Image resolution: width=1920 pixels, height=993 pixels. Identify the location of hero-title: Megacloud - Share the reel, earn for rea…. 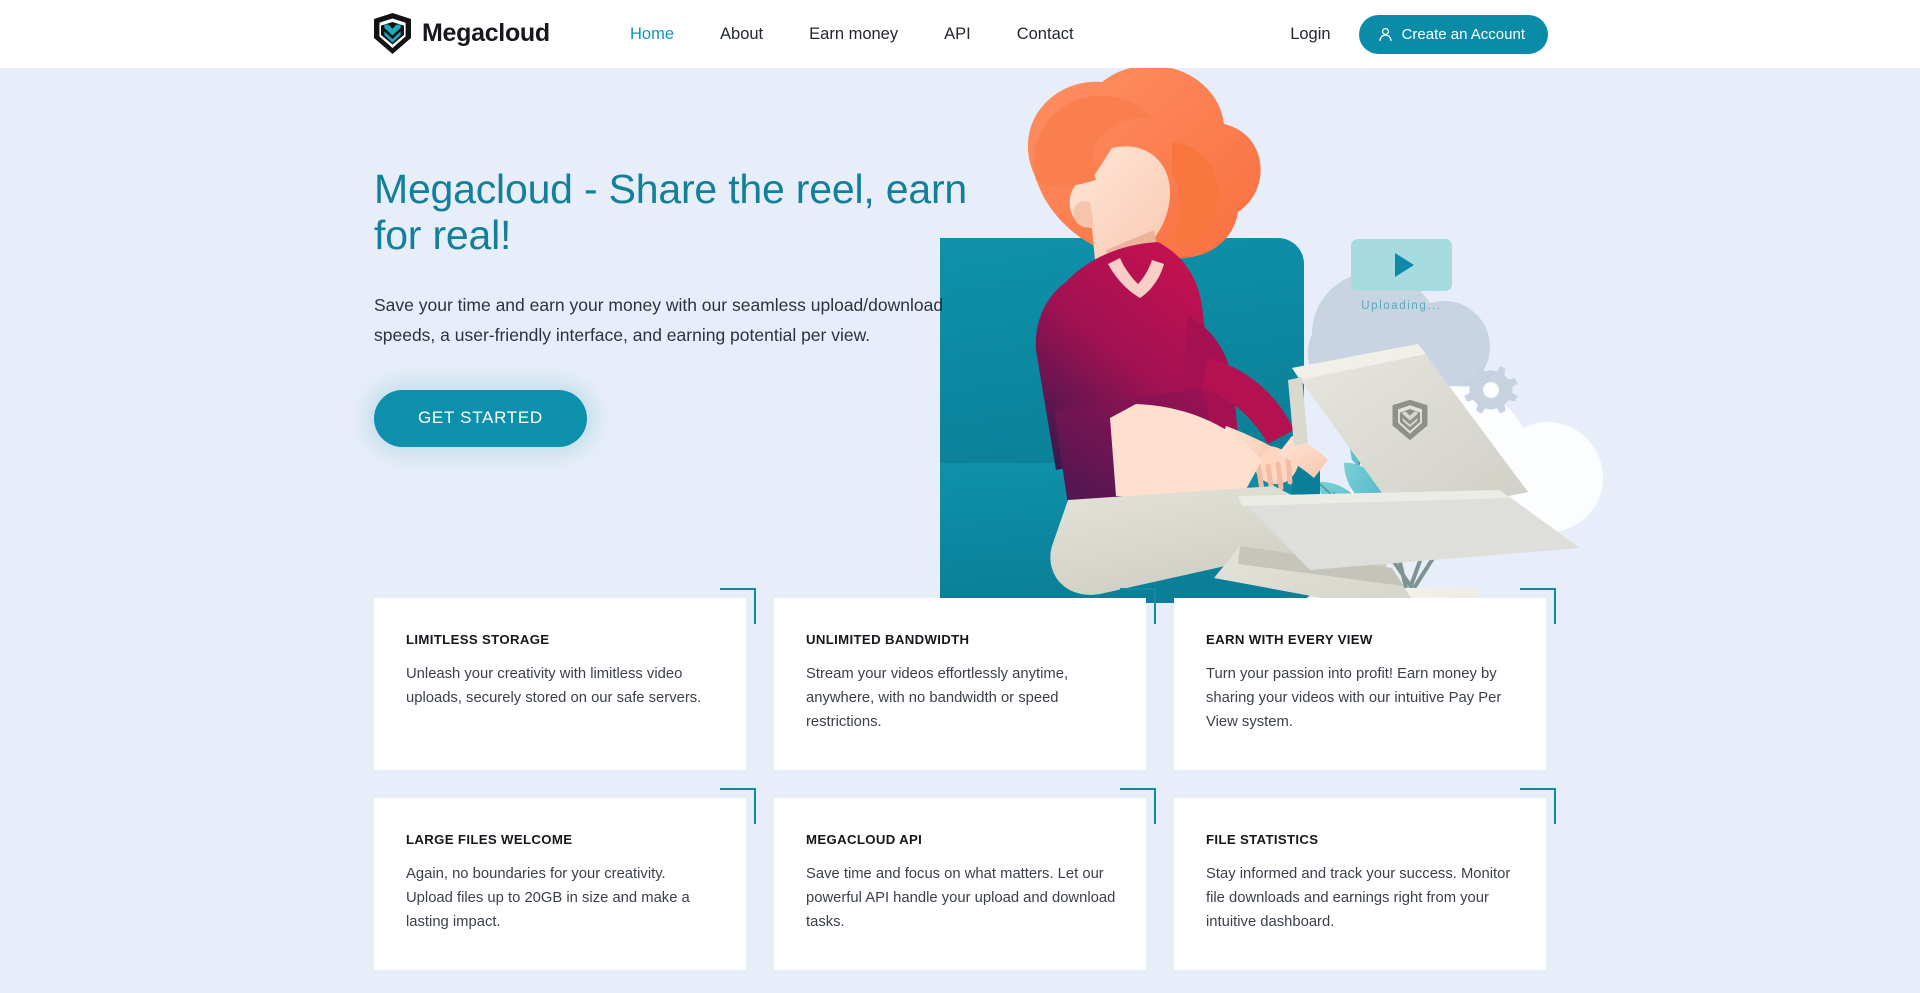
(671, 212).